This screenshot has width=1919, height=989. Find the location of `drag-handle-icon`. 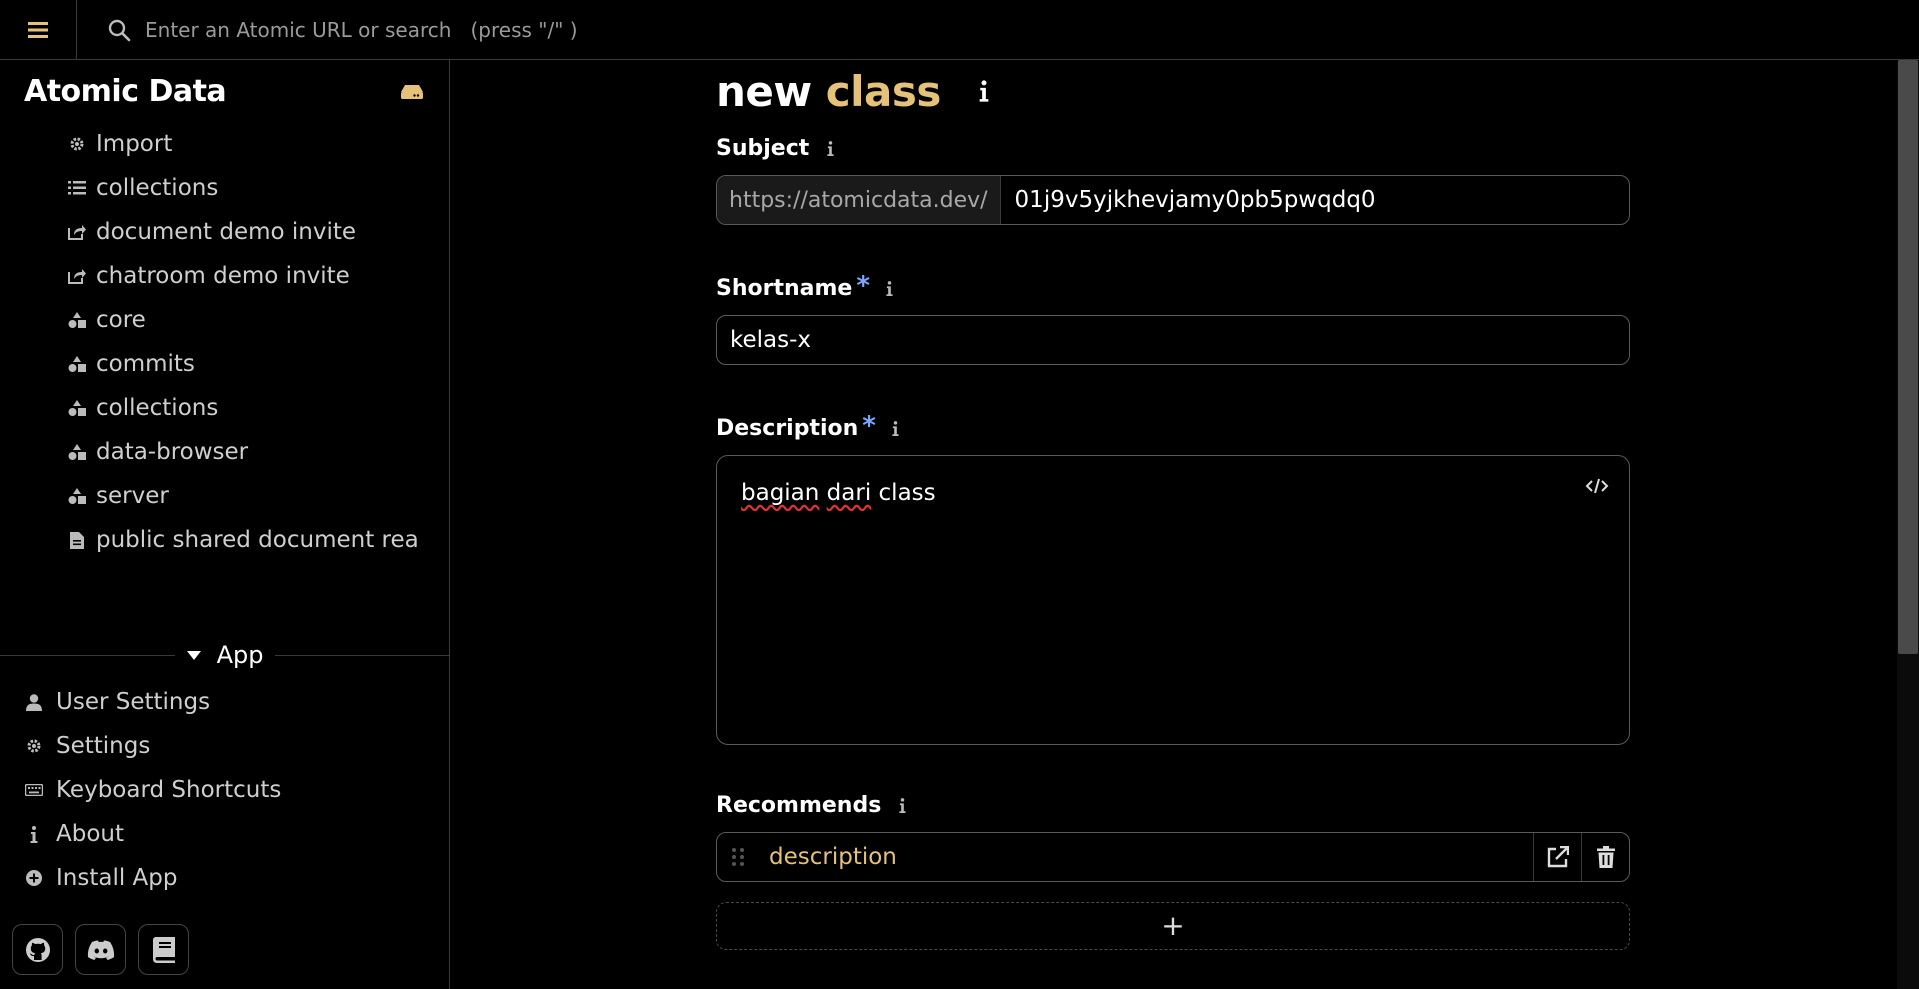

drag-handle-icon is located at coordinates (738, 857).